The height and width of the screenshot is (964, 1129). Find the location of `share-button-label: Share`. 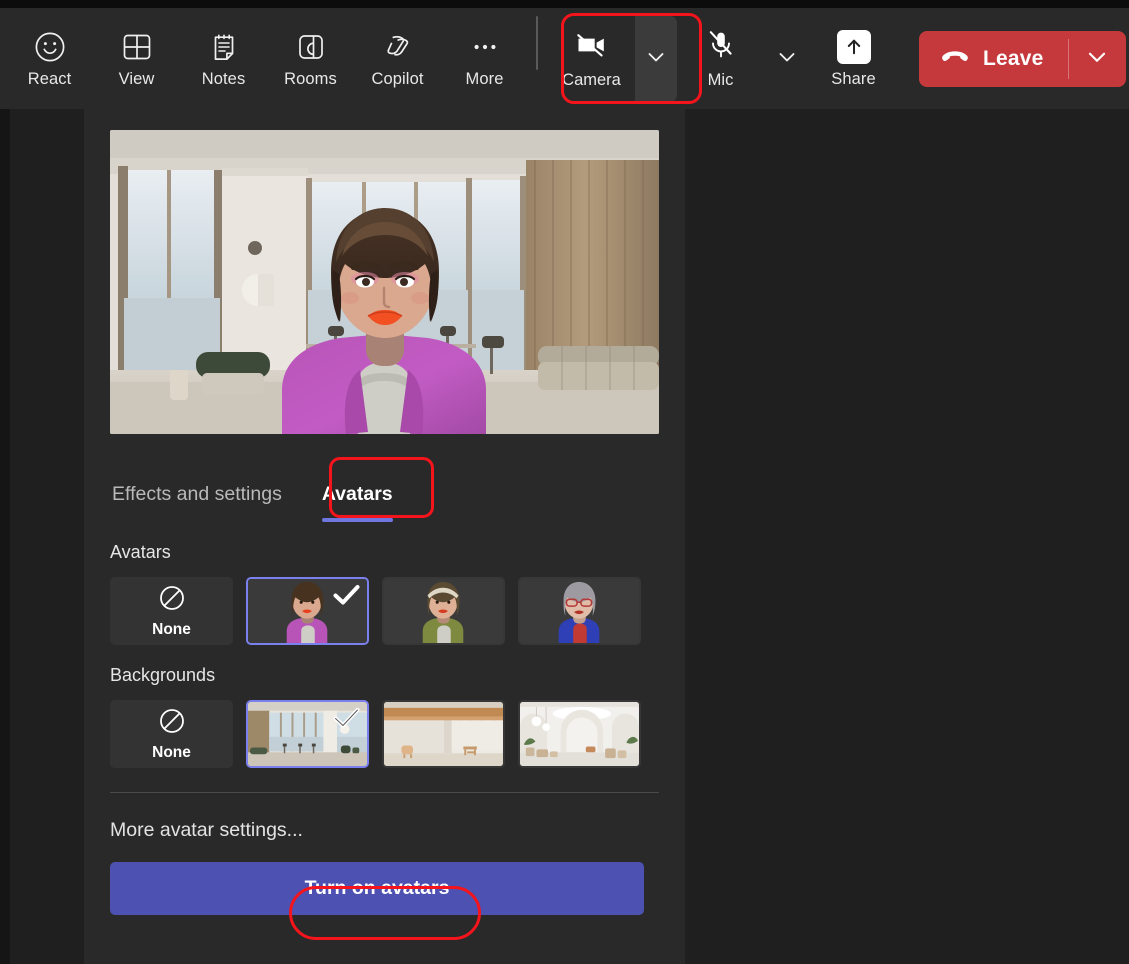

share-button-label: Share is located at coordinates (853, 78).